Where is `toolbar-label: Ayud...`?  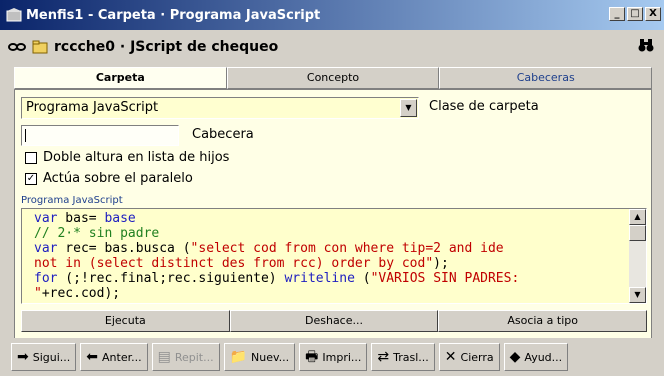 toolbar-label: Ayud... is located at coordinates (543, 357).